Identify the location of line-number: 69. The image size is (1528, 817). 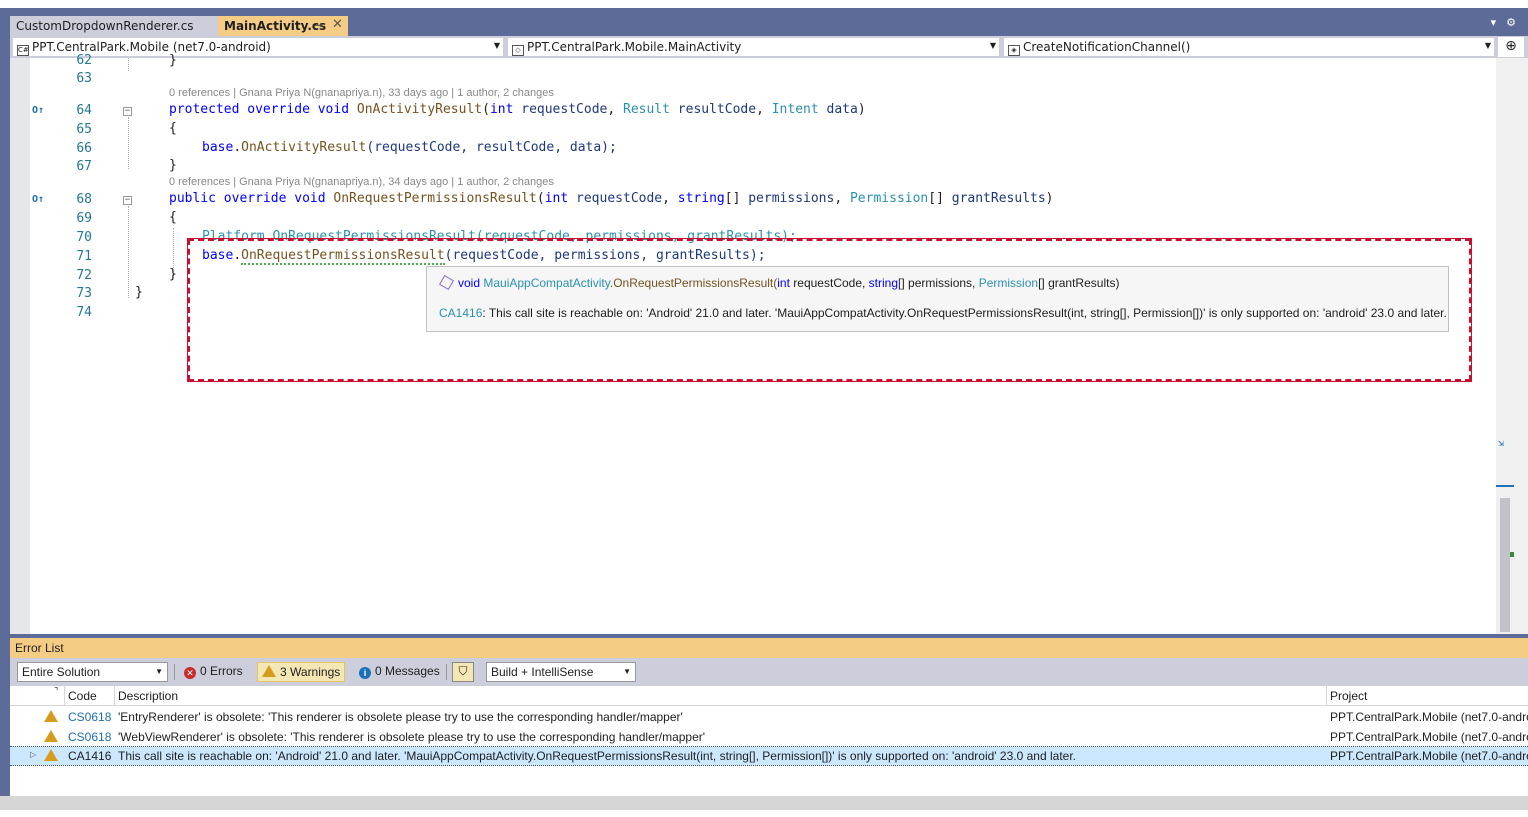
(84, 218).